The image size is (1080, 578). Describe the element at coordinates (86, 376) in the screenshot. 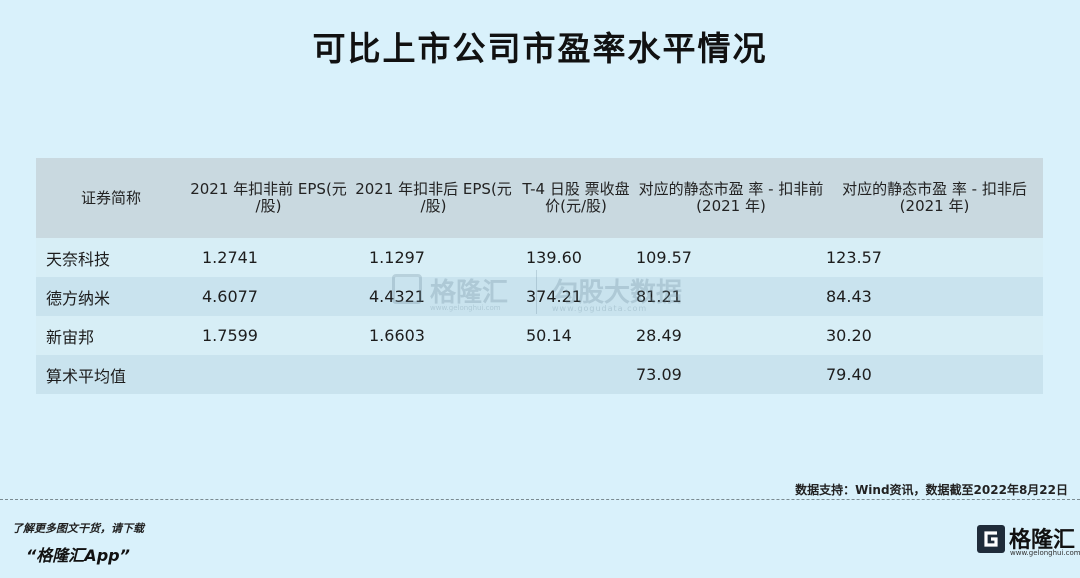

I see `cell-name: 算术平均值` at that location.